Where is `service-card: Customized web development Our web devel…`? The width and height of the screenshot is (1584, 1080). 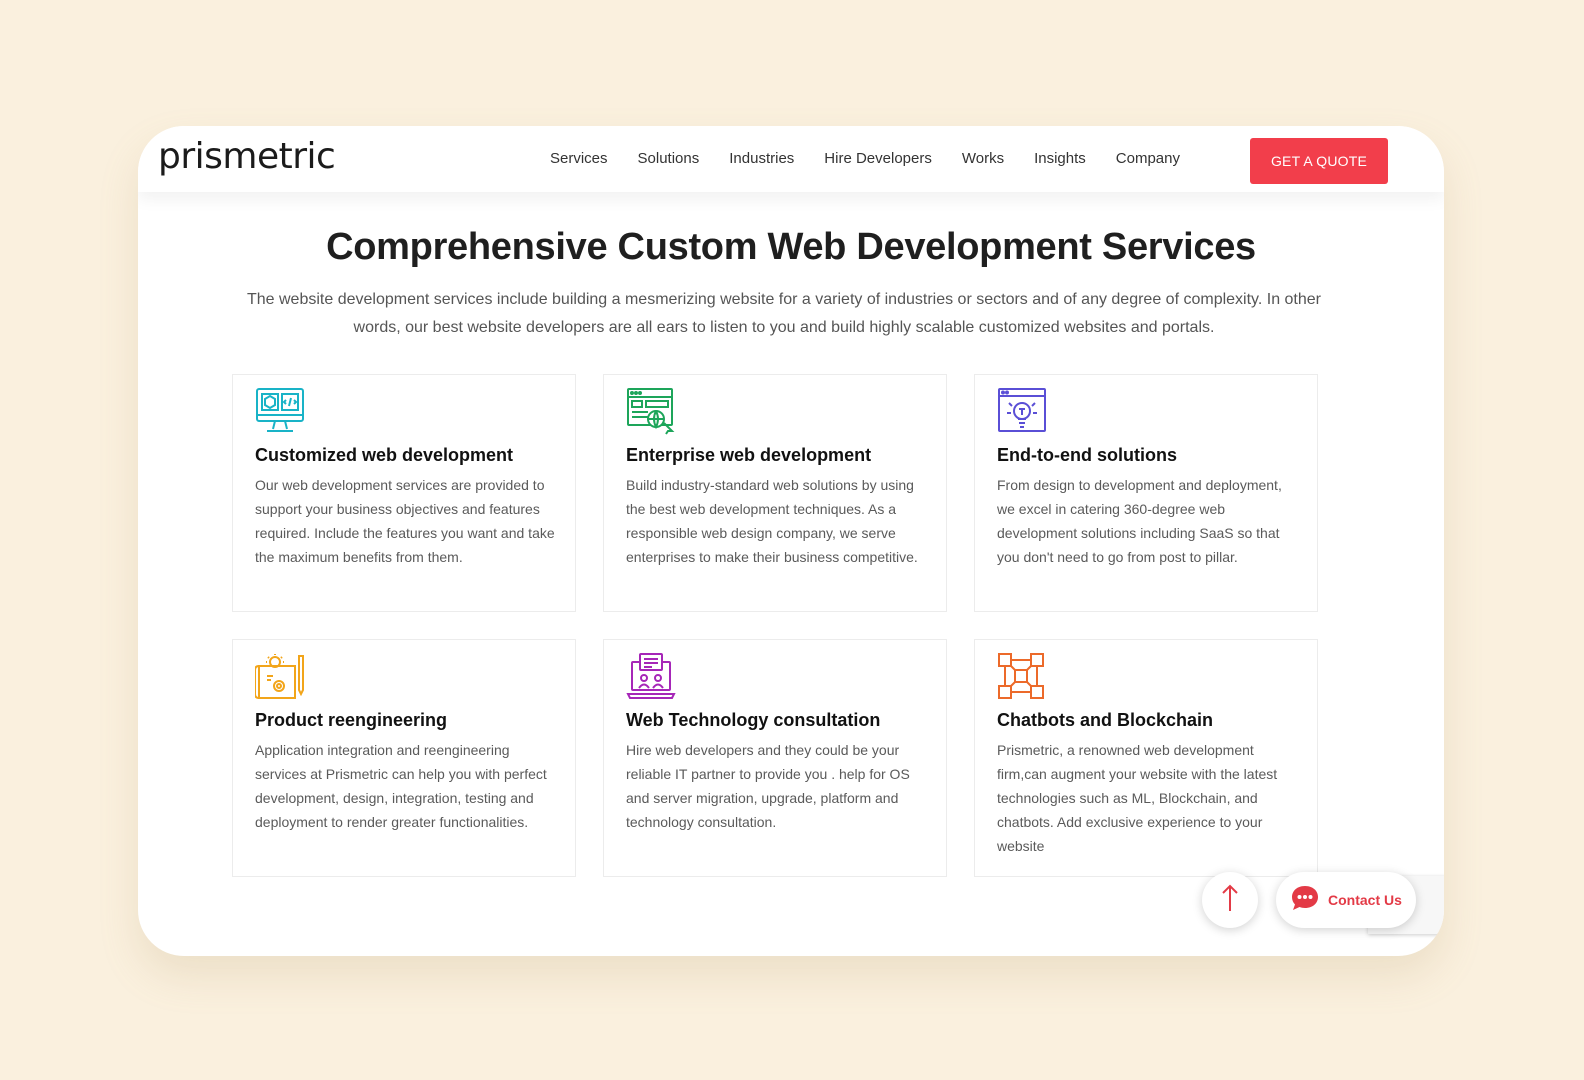 service-card: Customized web development Our web devel… is located at coordinates (404, 493).